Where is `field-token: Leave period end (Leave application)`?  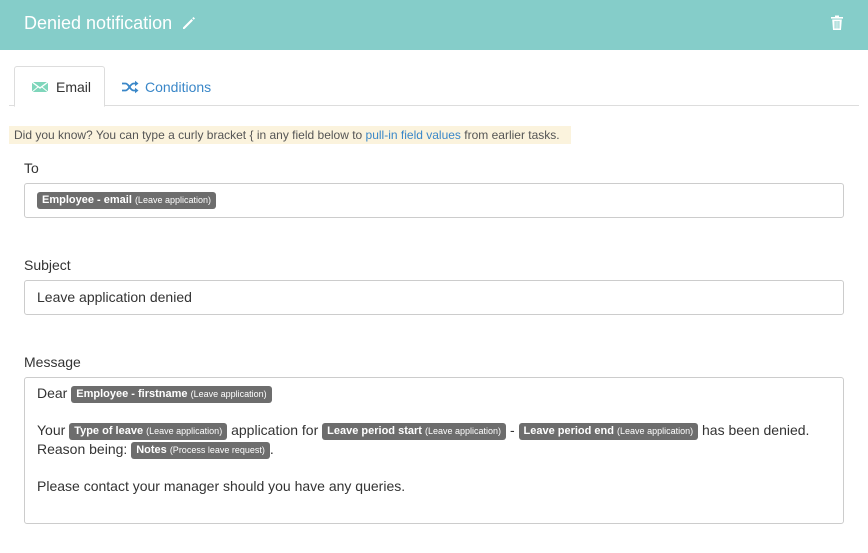
field-token: Leave period end (Leave application) is located at coordinates (608, 431).